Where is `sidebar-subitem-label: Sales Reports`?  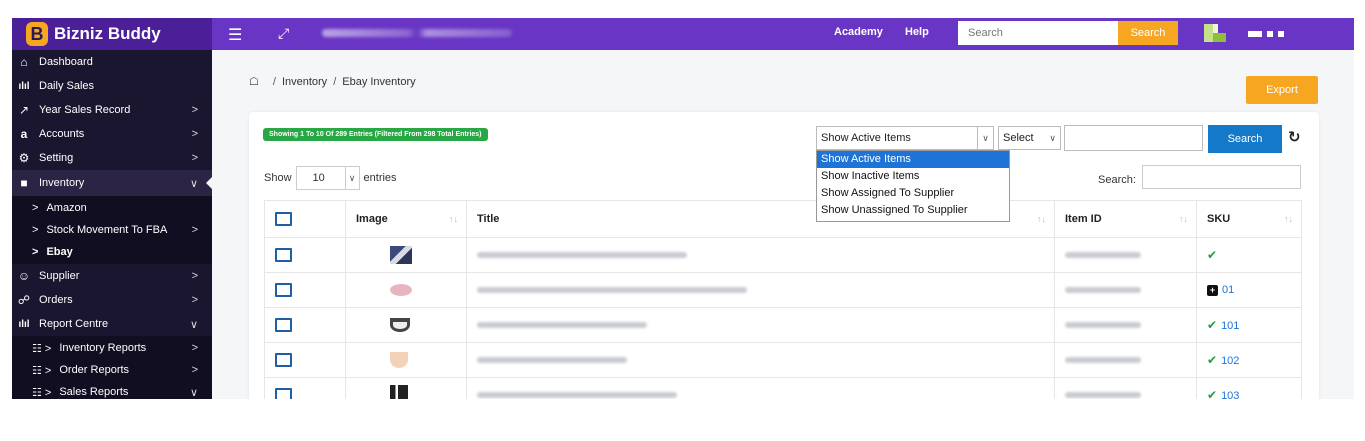
sidebar-subitem-label: Sales Reports is located at coordinates (94, 392).